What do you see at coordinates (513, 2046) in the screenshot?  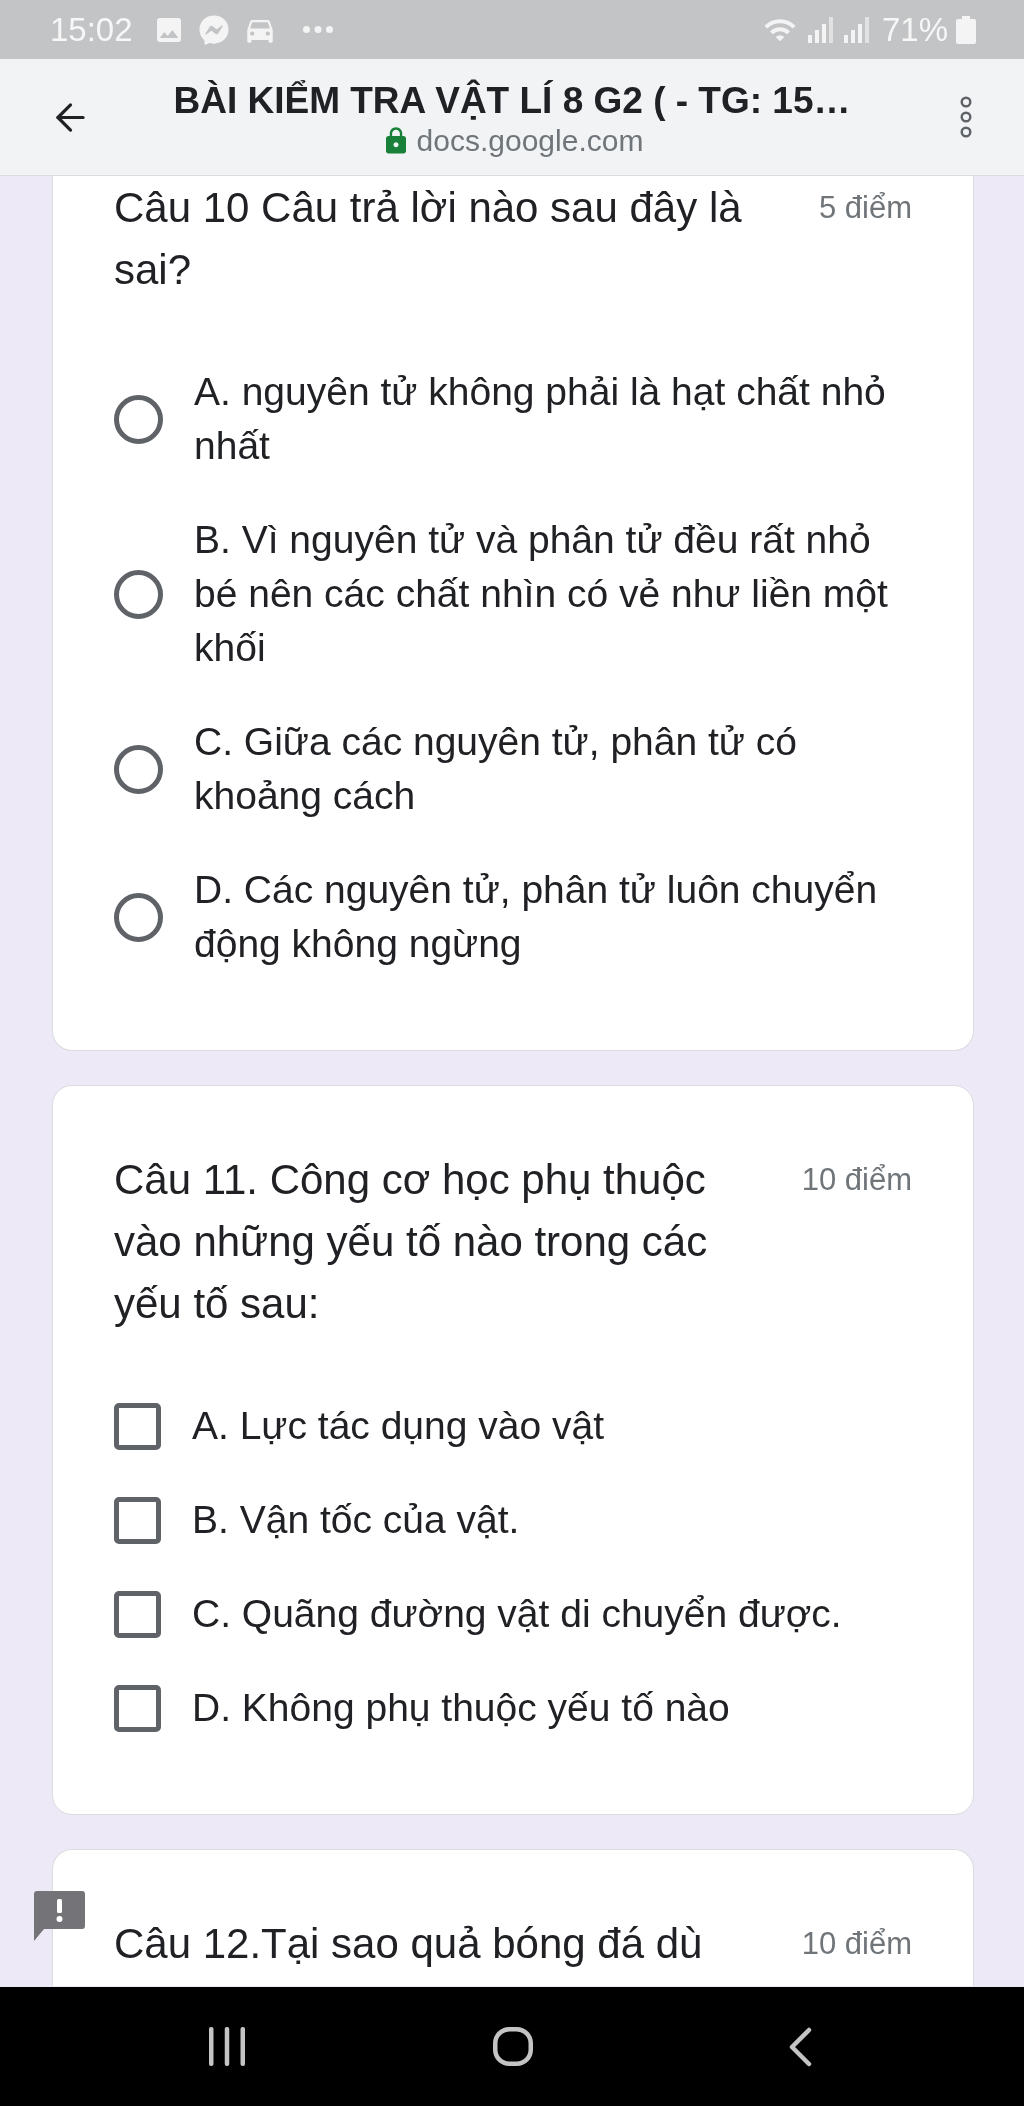 I see `home-icon` at bounding box center [513, 2046].